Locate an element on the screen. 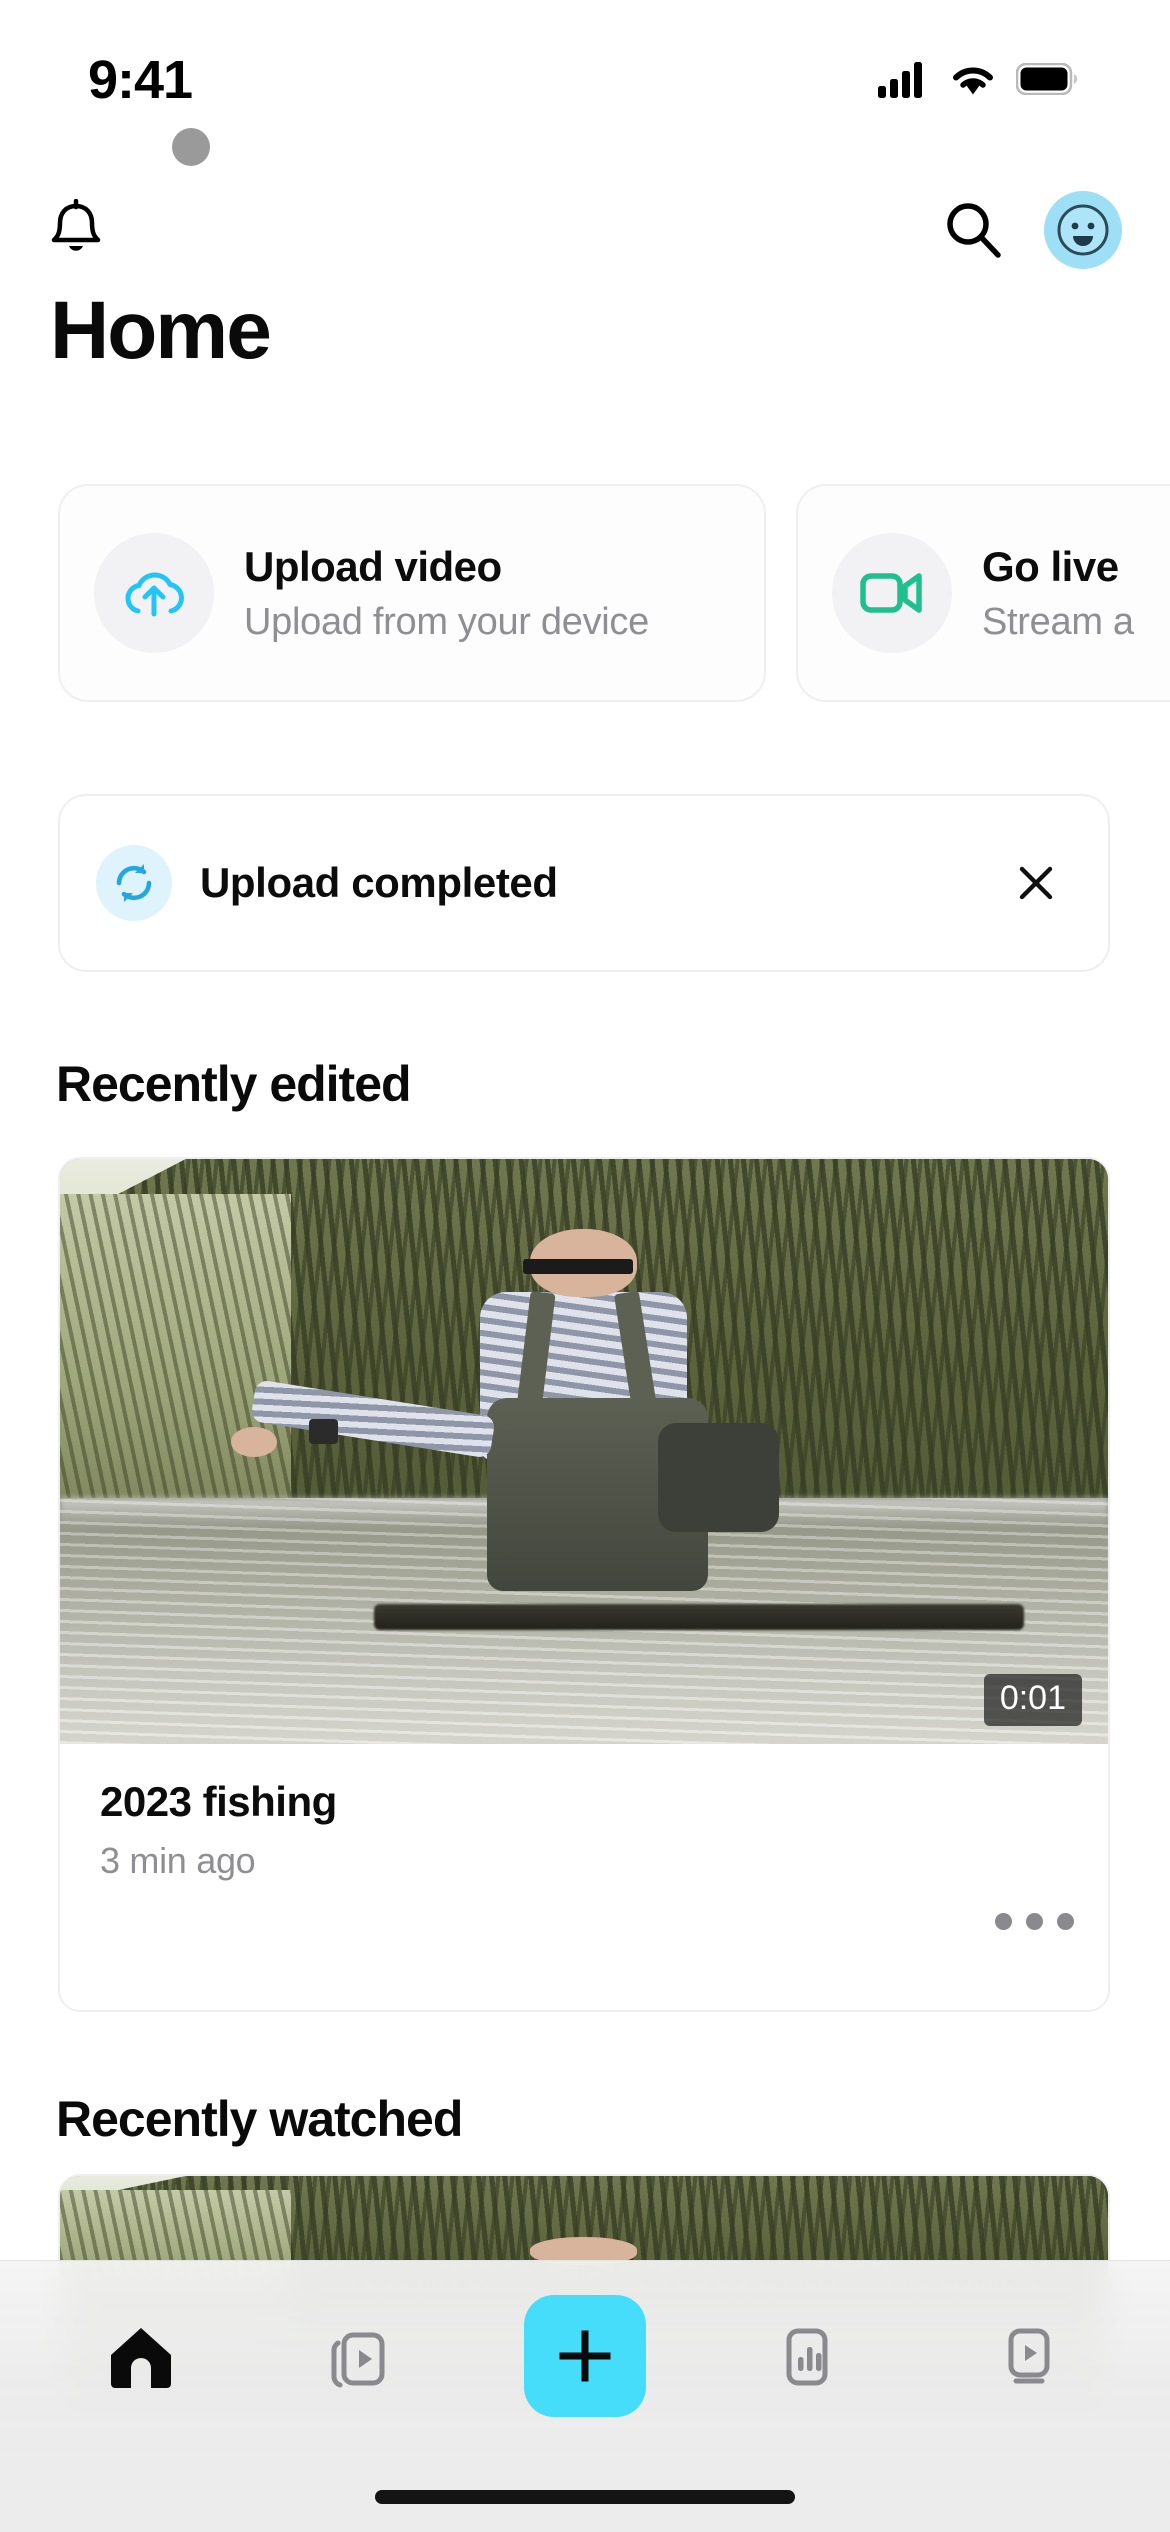 Image resolution: width=1170 pixels, height=2532 pixels. video-meta: 2023 fishing 3 min ago is located at coordinates (584, 1877).